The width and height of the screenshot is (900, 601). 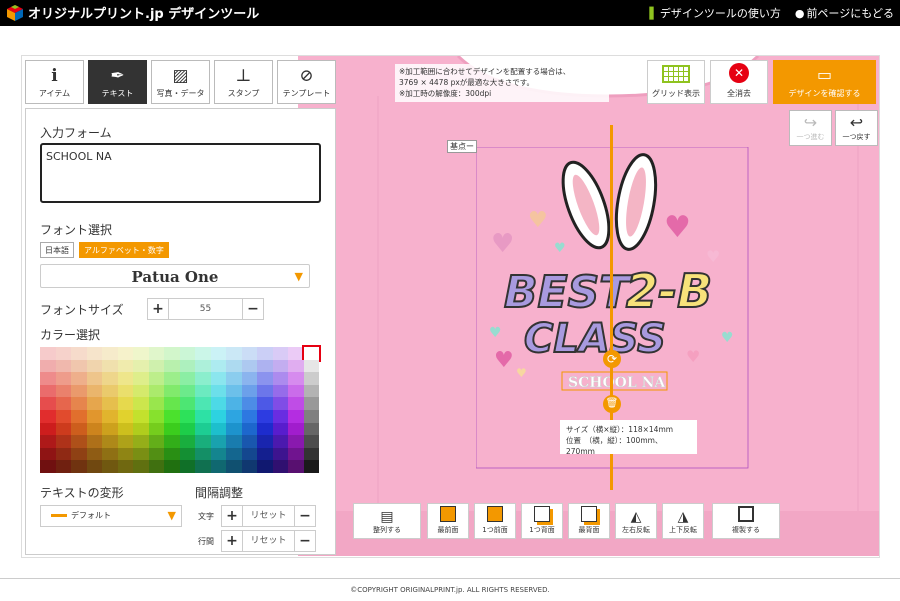 I want to click on tab-photo-data: ▨ 写真・データ, so click(x=180, y=82).